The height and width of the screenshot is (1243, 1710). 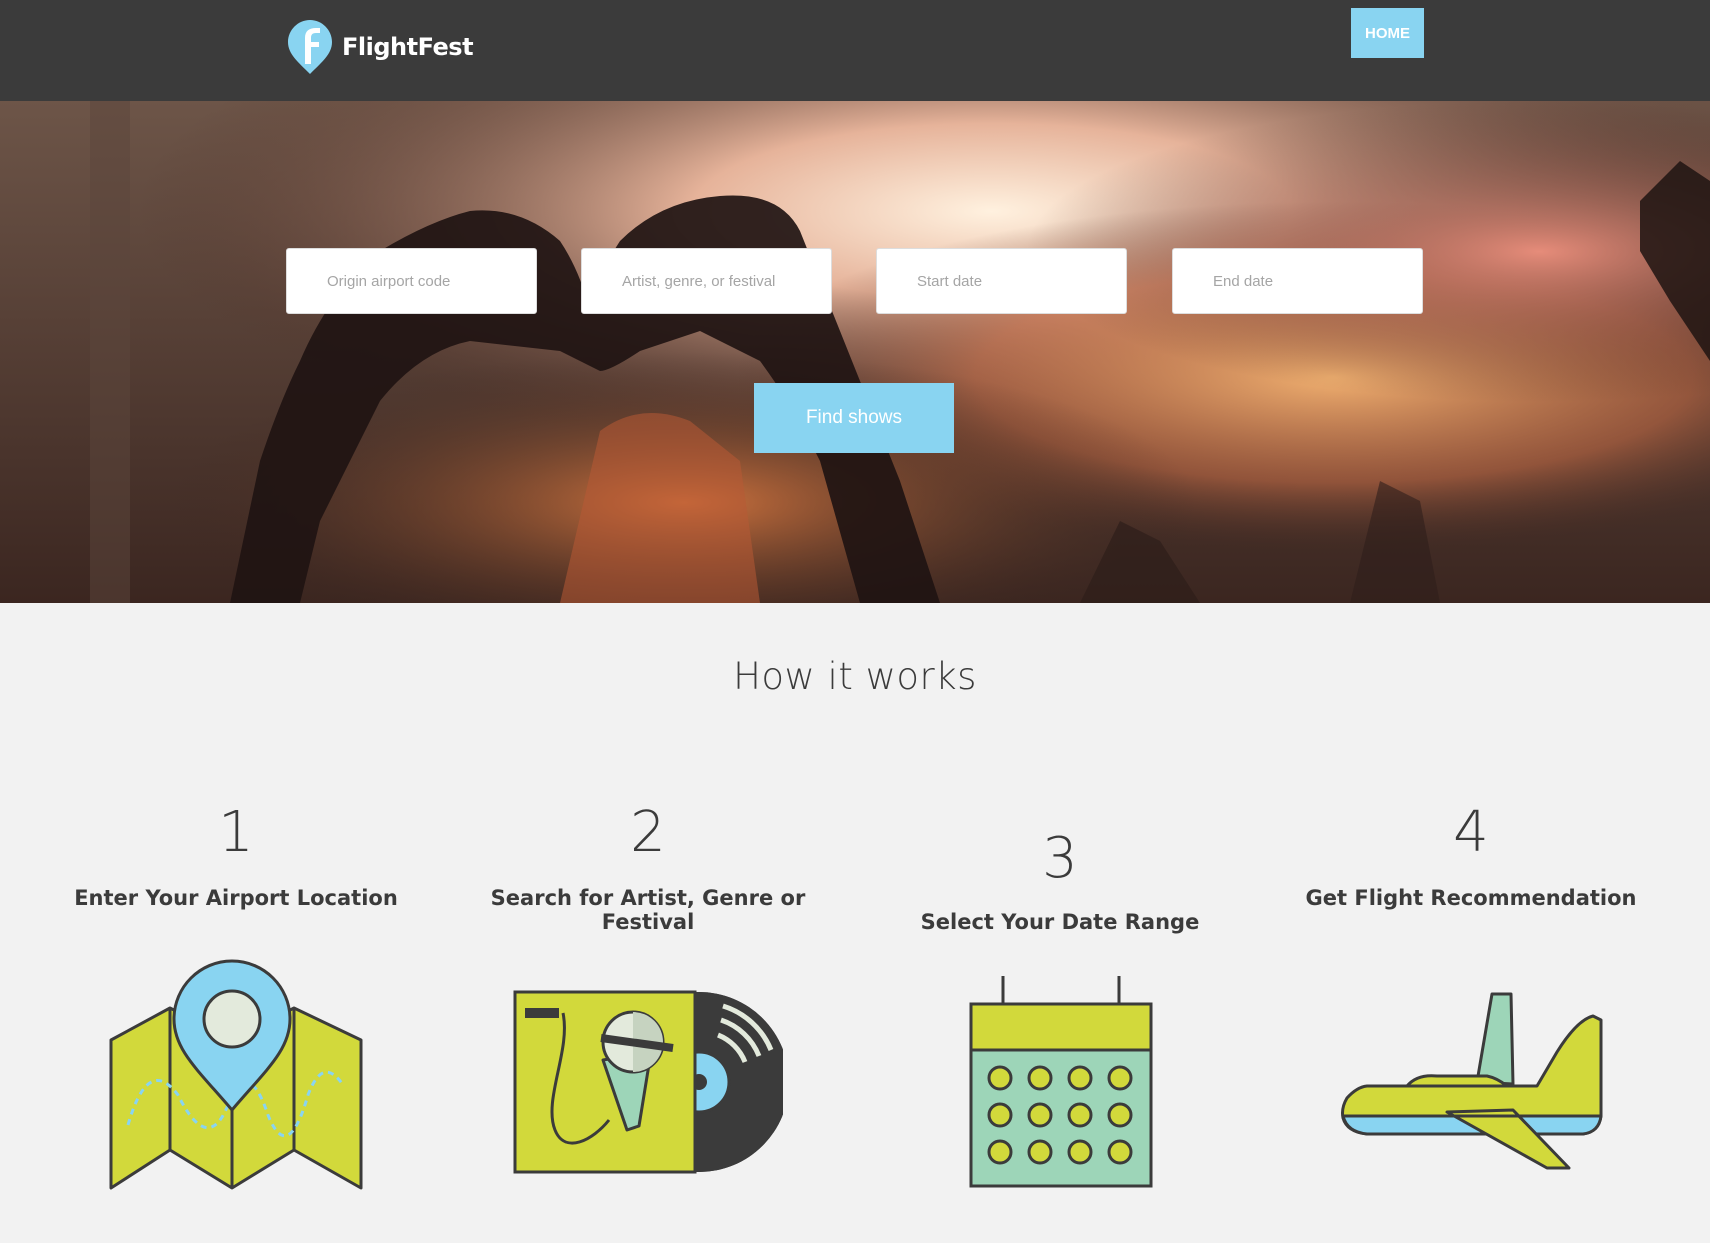 What do you see at coordinates (1387, 33) in the screenshot?
I see `nav-home-button: HOME` at bounding box center [1387, 33].